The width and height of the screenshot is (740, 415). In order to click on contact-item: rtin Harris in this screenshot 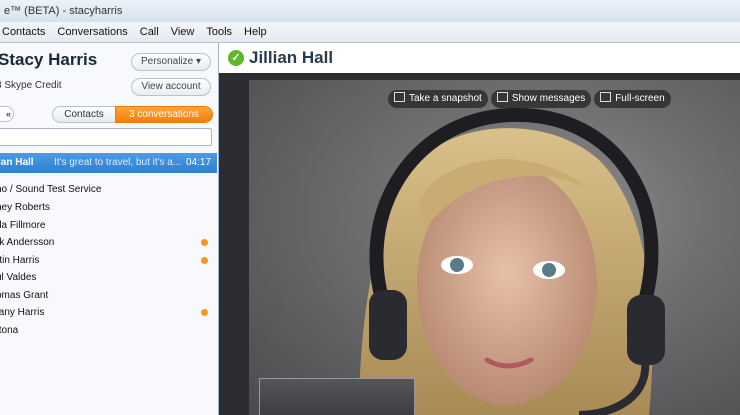, I will do `click(108, 260)`.